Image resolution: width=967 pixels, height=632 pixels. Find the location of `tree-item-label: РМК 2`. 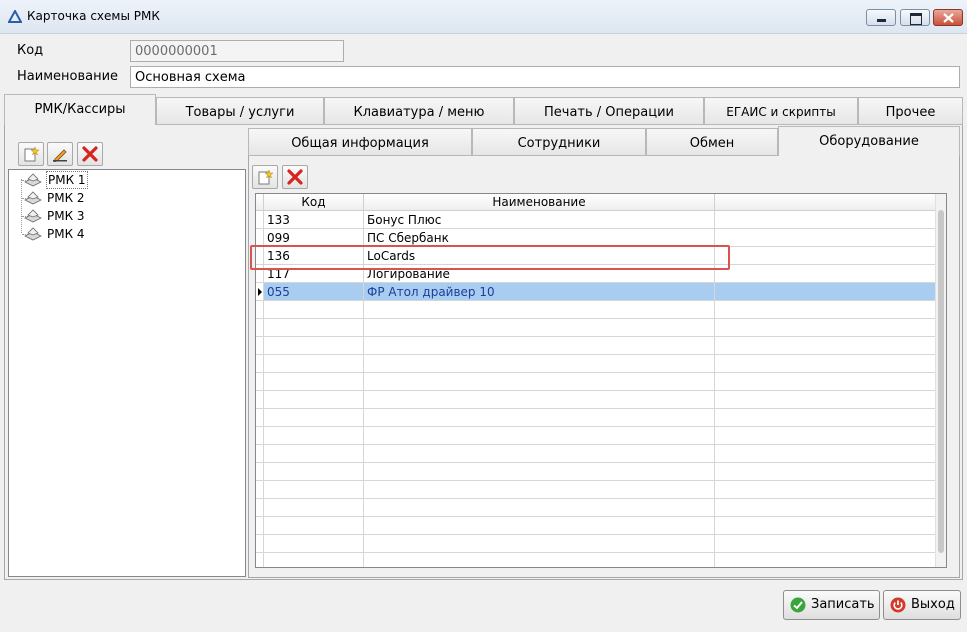

tree-item-label: РМК 2 is located at coordinates (66, 198).